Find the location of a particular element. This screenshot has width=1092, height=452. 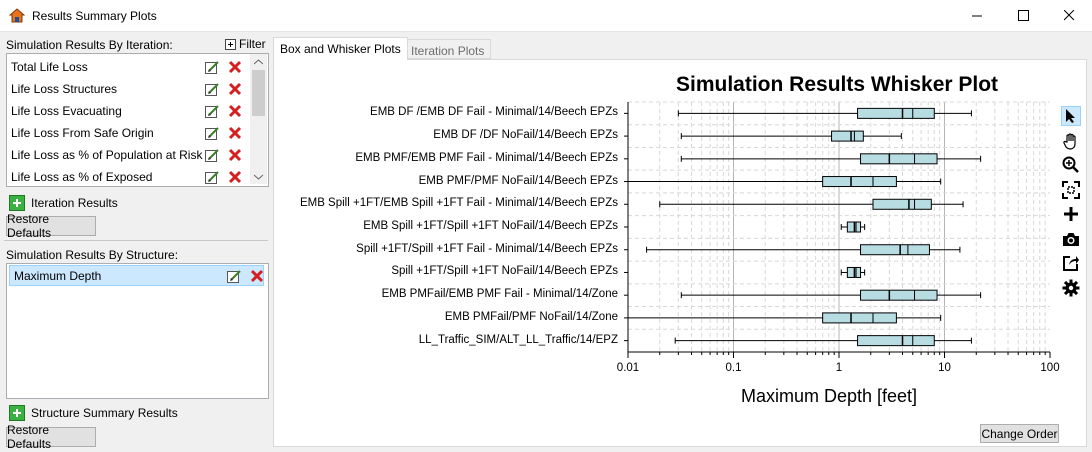

export-icon is located at coordinates (1071, 263).